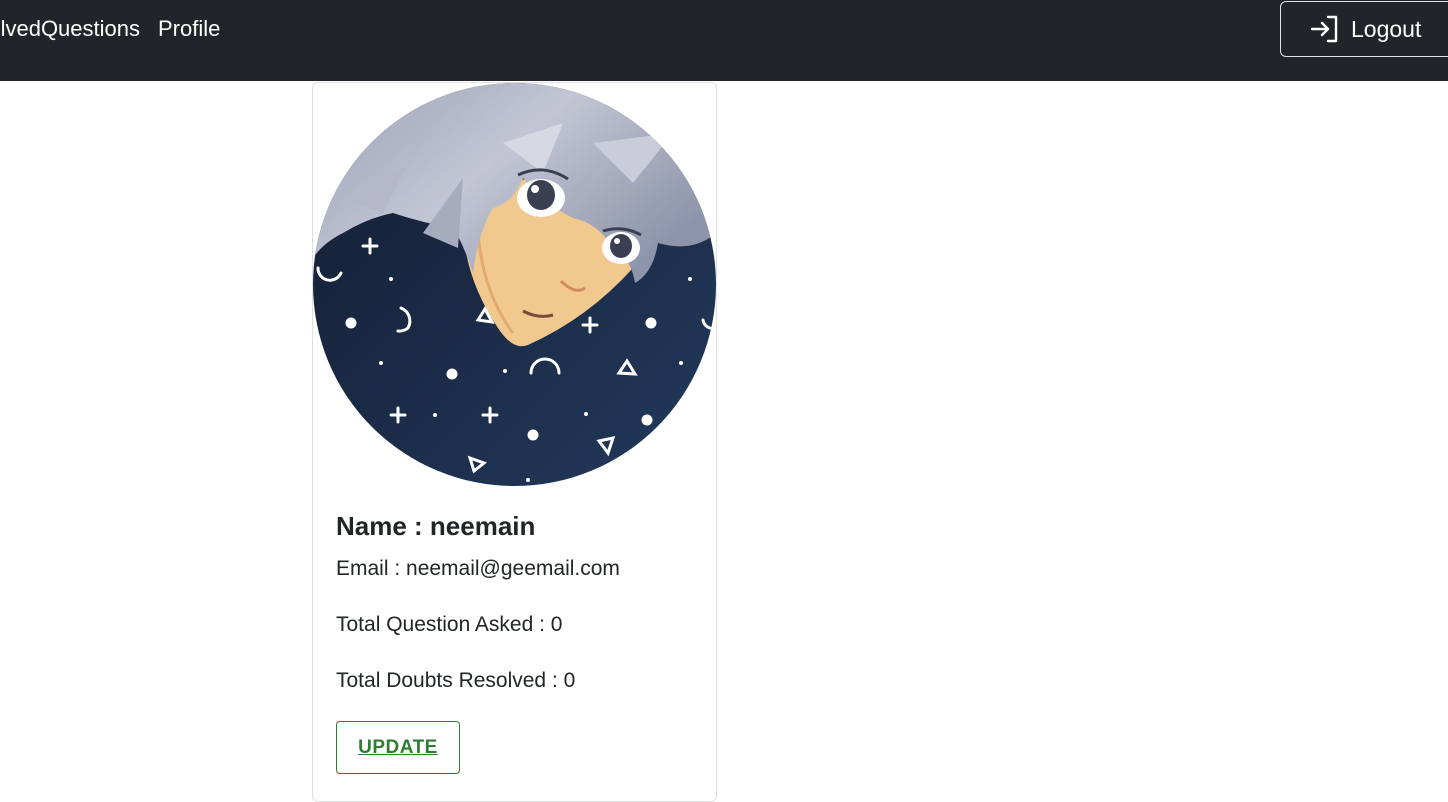 The width and height of the screenshot is (1448, 802). What do you see at coordinates (1324, 29) in the screenshot?
I see `login-arrow-icon` at bounding box center [1324, 29].